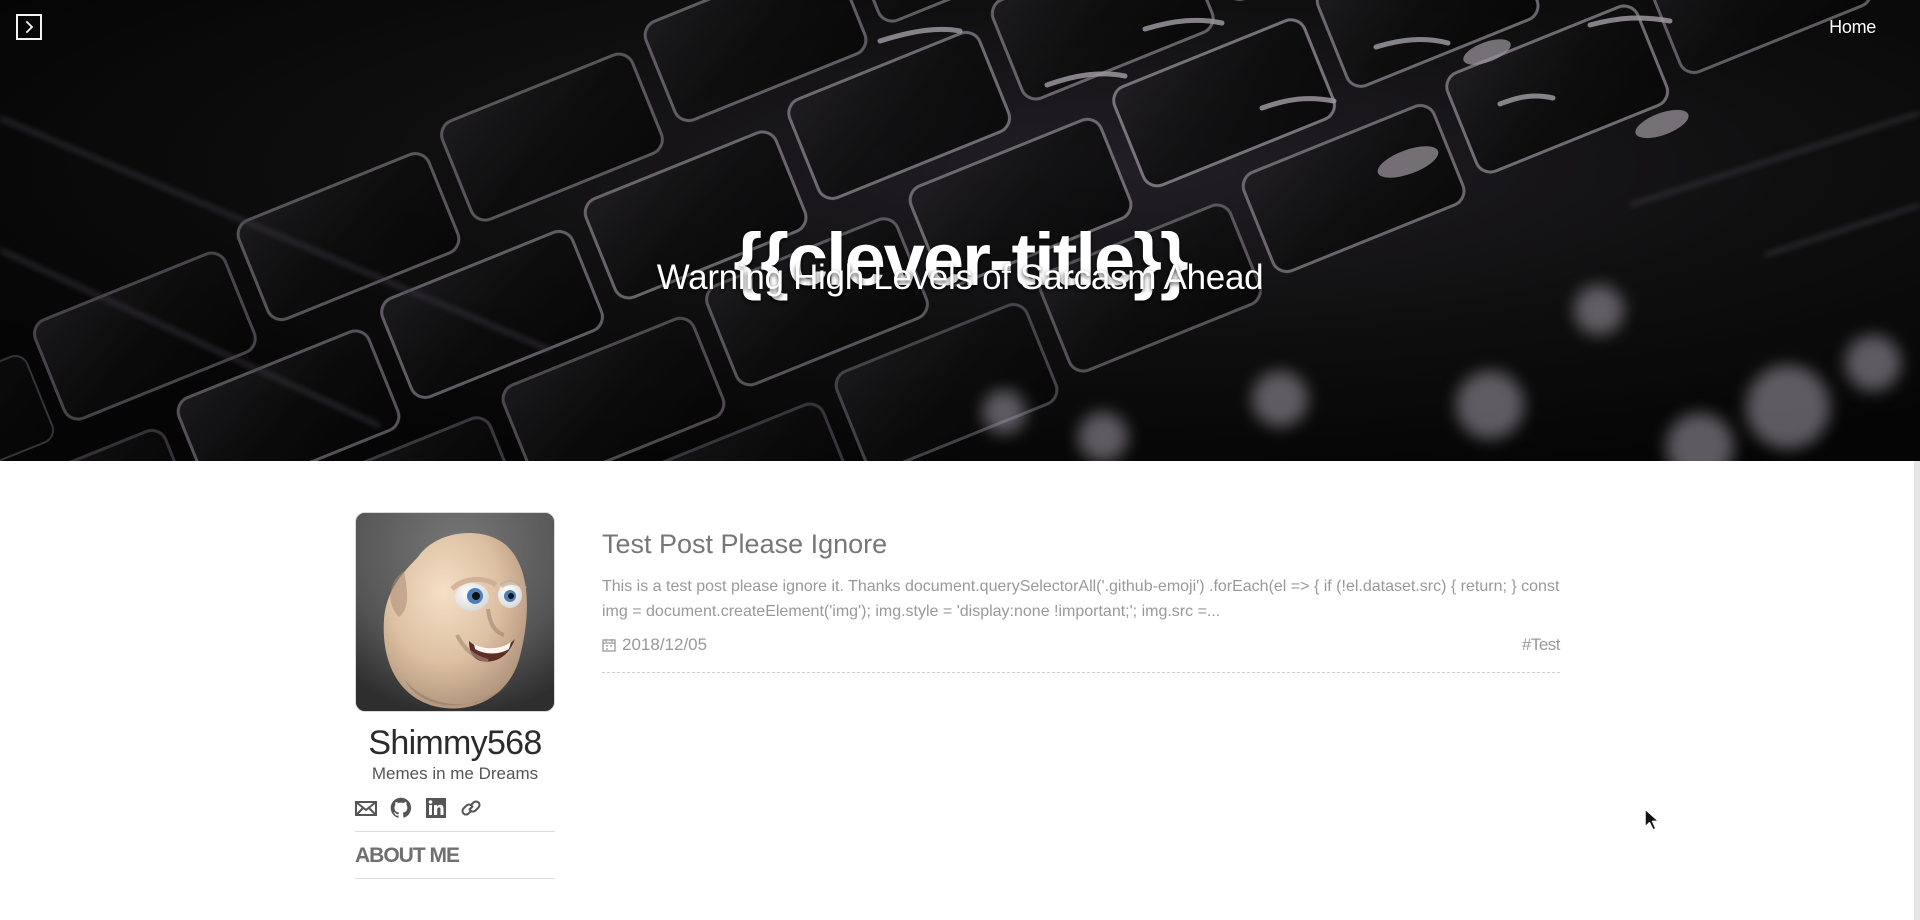  I want to click on post-date: 2018/12/05, so click(654, 645).